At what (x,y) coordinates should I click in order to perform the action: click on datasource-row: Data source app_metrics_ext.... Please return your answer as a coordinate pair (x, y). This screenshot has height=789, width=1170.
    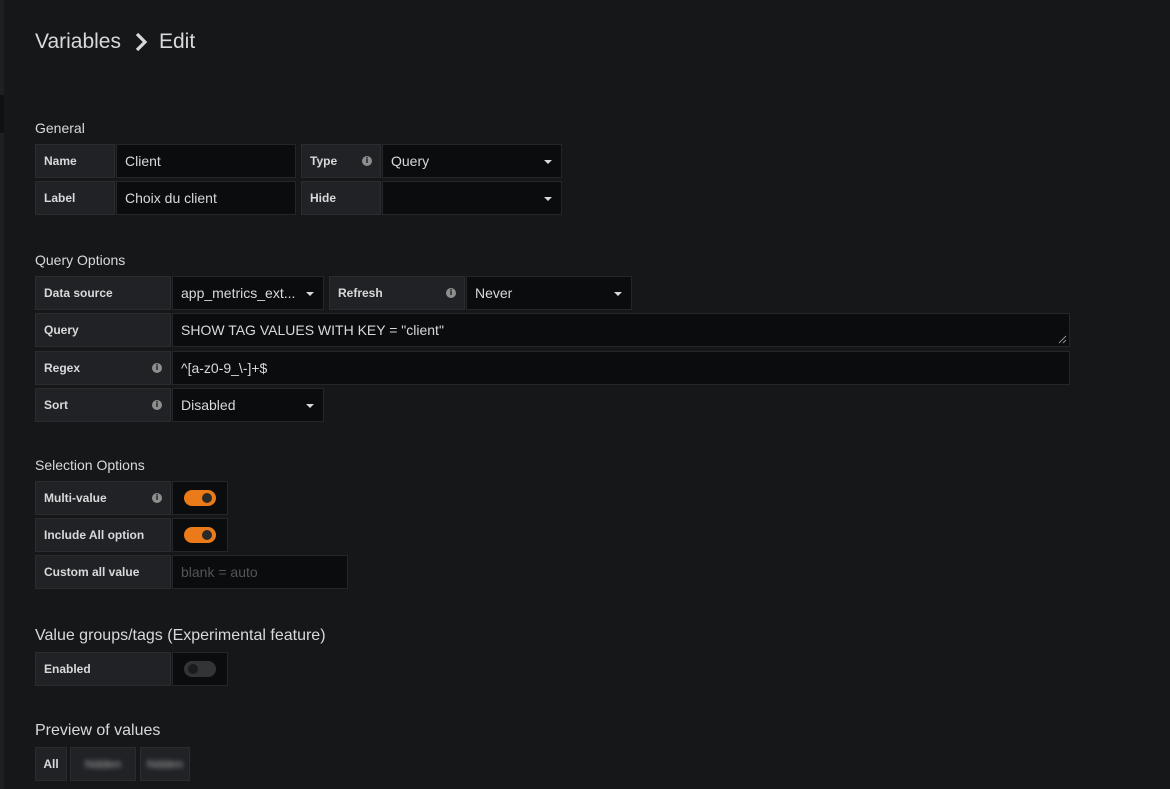
    Looking at the image, I should click on (179, 293).